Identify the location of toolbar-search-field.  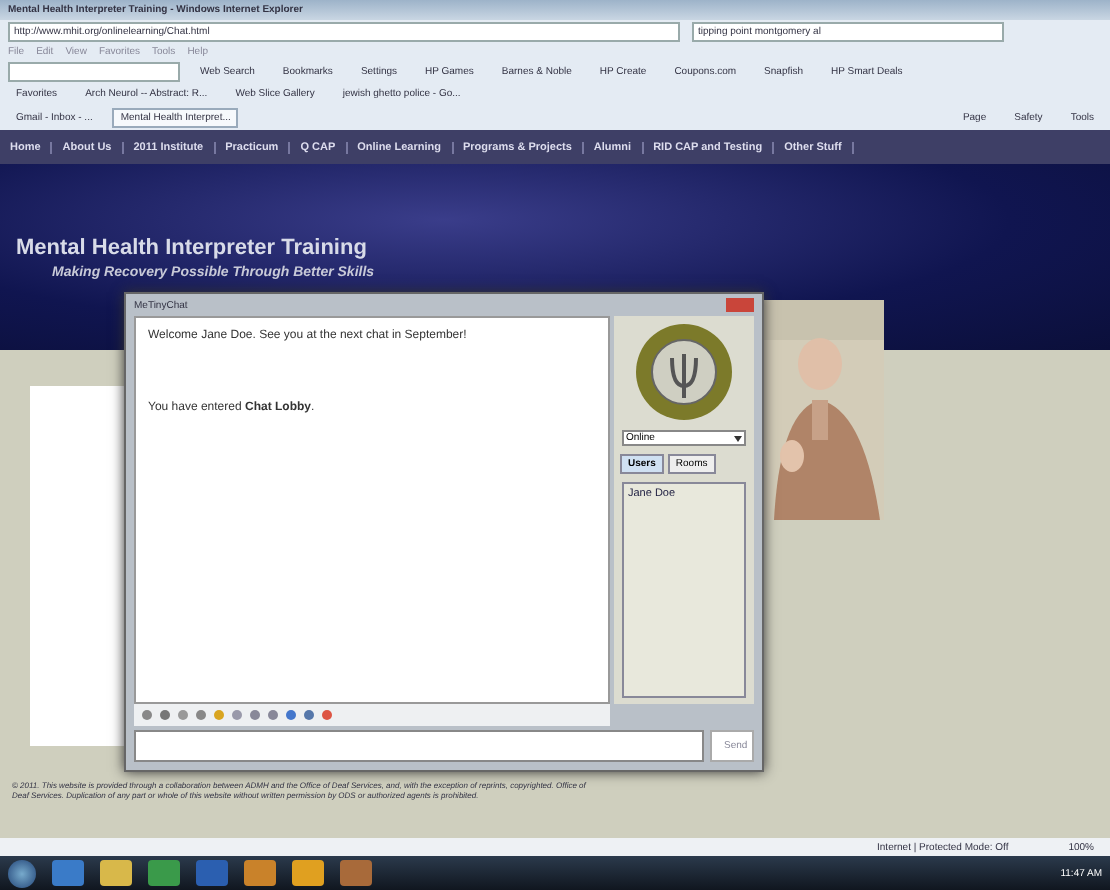
(94, 72).